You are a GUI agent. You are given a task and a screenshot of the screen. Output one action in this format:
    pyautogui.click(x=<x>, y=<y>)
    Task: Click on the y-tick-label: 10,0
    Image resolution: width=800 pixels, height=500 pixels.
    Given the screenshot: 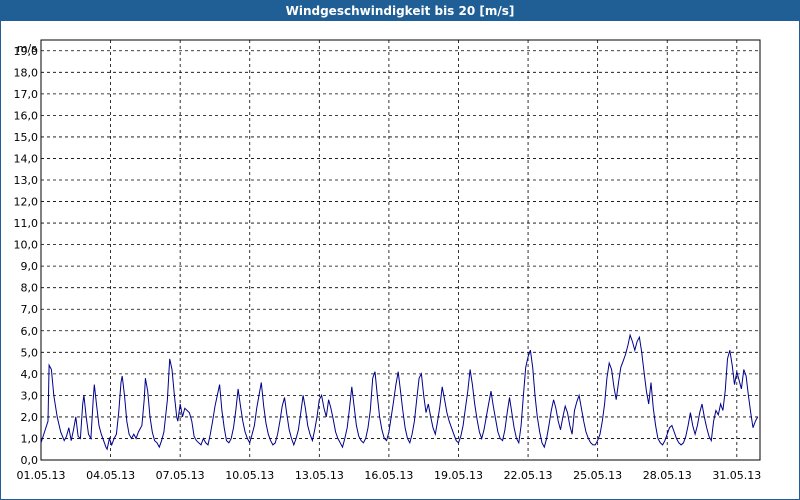 What is the action you would take?
    pyautogui.click(x=26, y=245)
    